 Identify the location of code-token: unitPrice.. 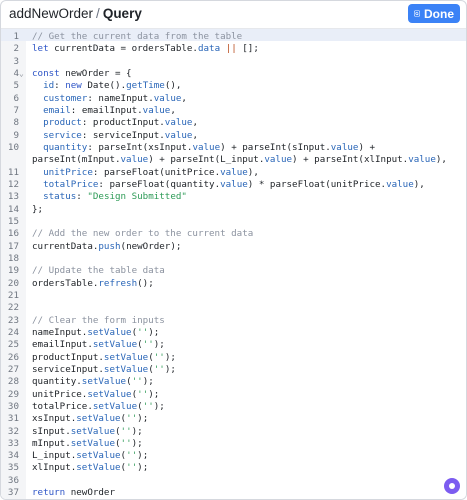
(60, 394).